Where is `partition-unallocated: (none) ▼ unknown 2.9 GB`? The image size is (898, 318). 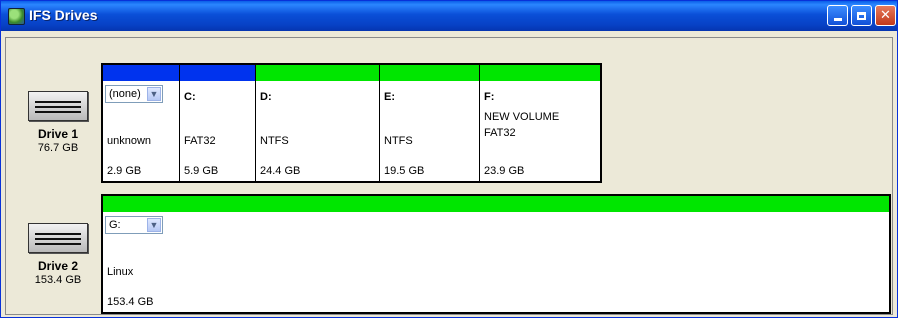
partition-unallocated: (none) ▼ unknown 2.9 GB is located at coordinates (141, 123).